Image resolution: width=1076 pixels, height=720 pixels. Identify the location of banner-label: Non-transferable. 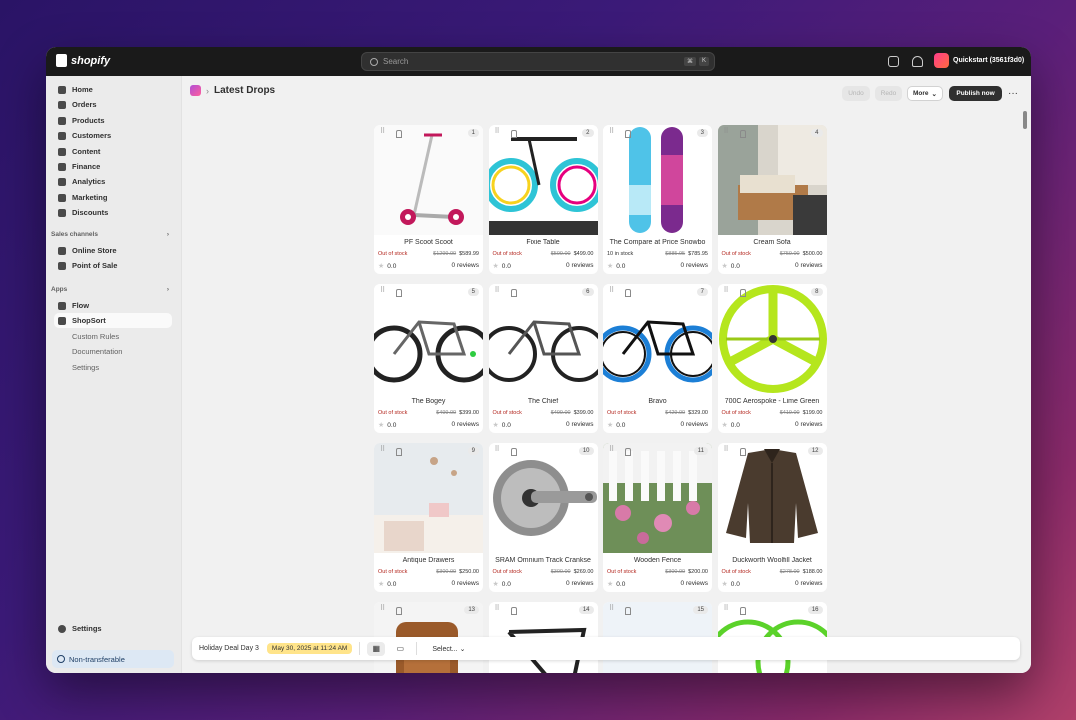
(97, 659).